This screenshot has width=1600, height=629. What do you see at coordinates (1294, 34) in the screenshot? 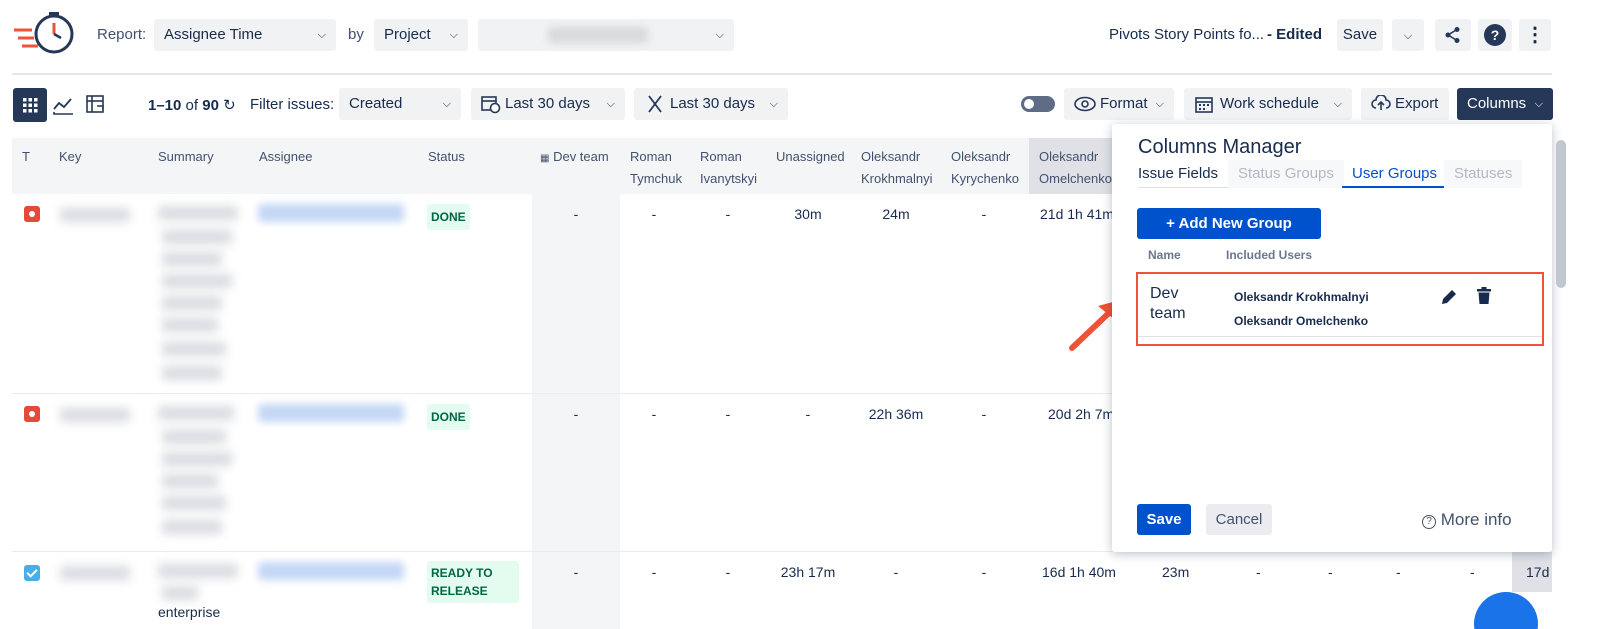
I see `edited-label: - Edited` at bounding box center [1294, 34].